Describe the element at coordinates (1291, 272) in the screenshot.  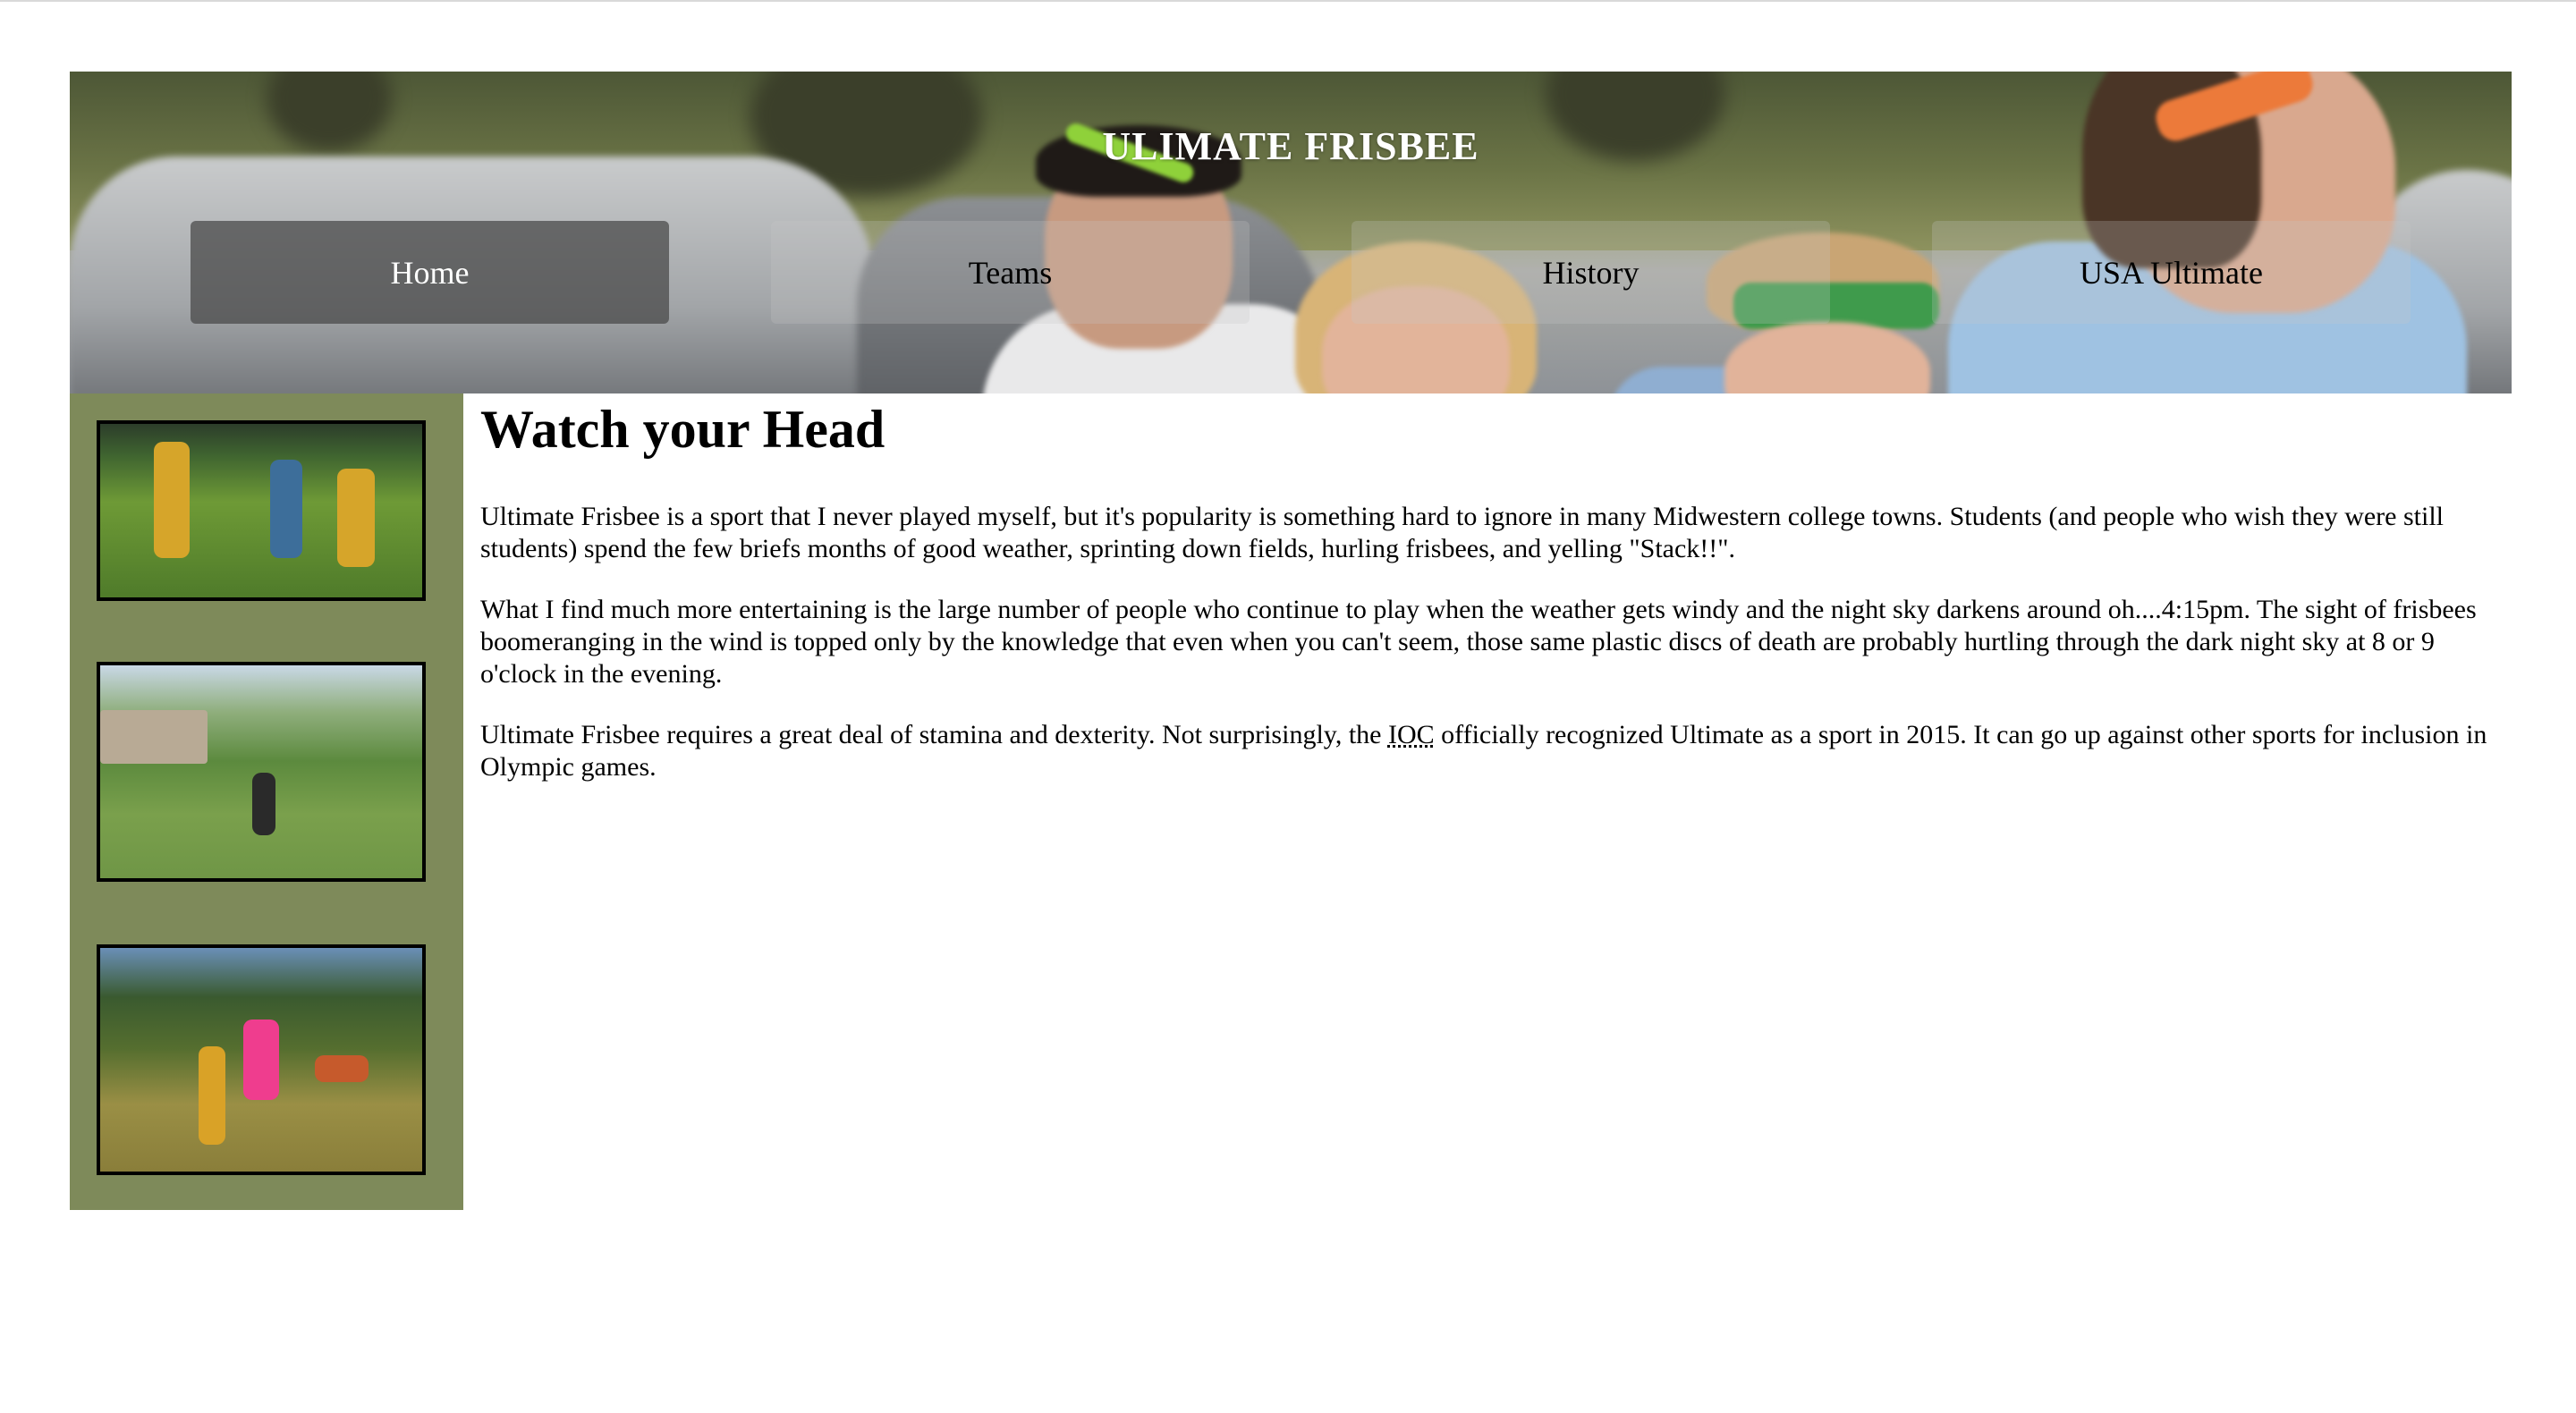
I see `main-navigation: Home Teams History USA Ultimate` at that location.